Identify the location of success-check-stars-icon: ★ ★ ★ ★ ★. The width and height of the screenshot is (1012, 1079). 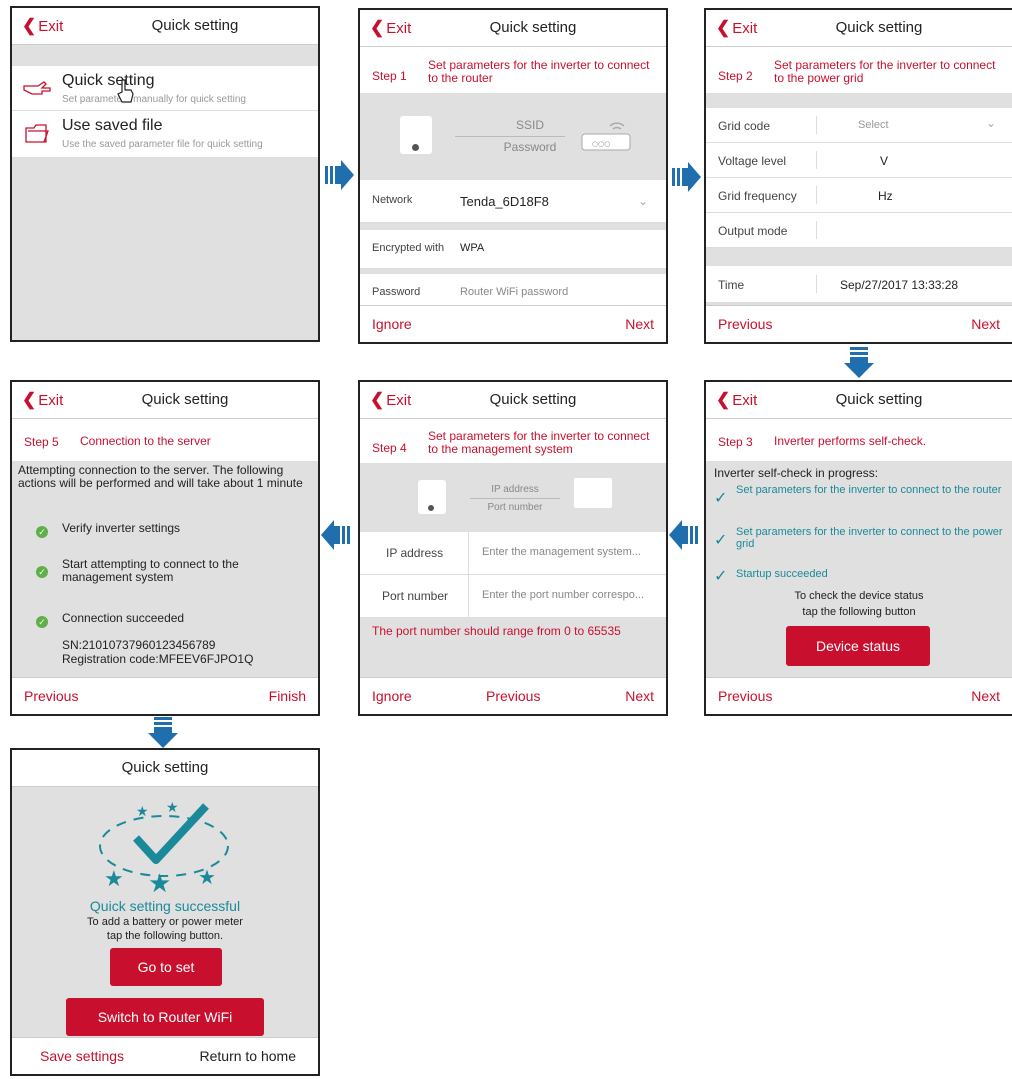
(164, 847).